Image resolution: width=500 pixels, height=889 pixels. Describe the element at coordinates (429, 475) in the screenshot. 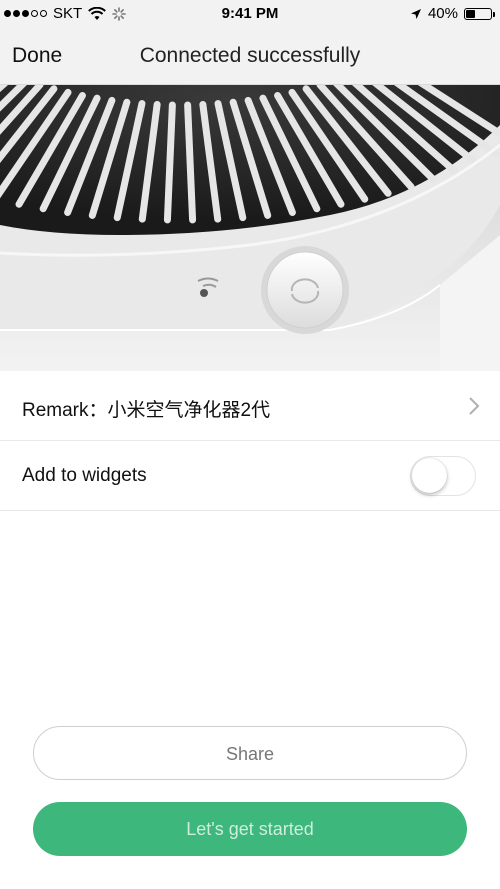

I see `toggle-knob` at that location.